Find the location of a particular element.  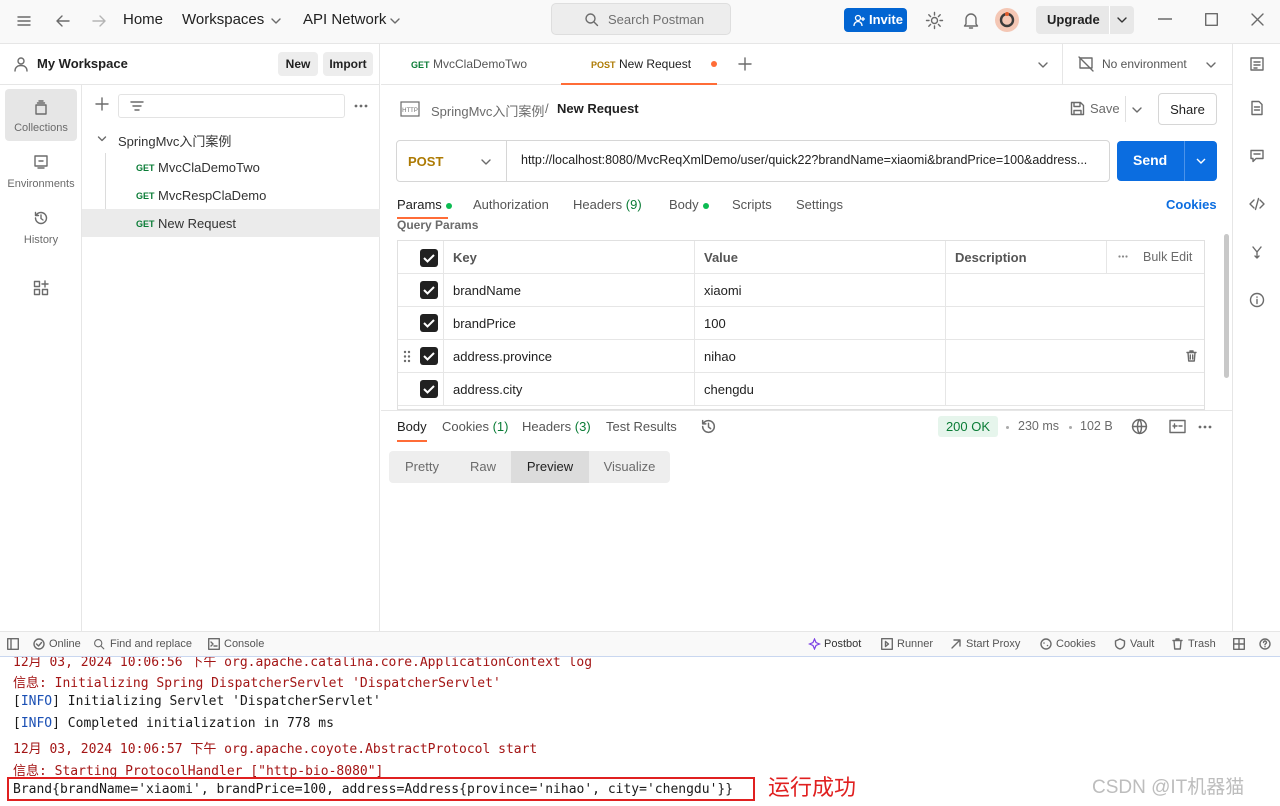

upgrade-button: Upgrade is located at coordinates (1085, 20).